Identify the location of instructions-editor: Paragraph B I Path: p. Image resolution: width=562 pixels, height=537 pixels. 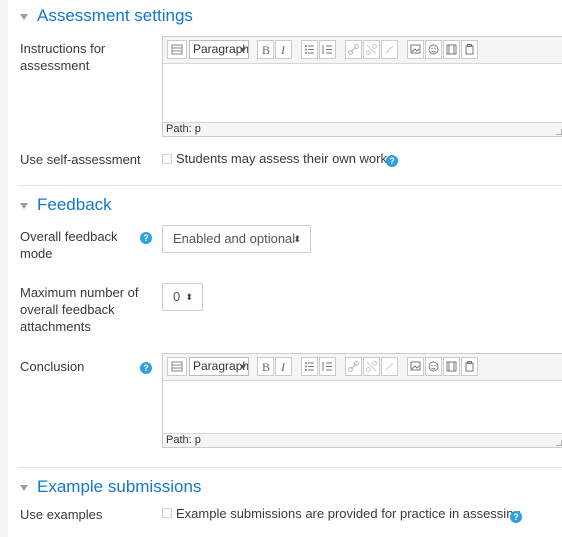
(362, 86).